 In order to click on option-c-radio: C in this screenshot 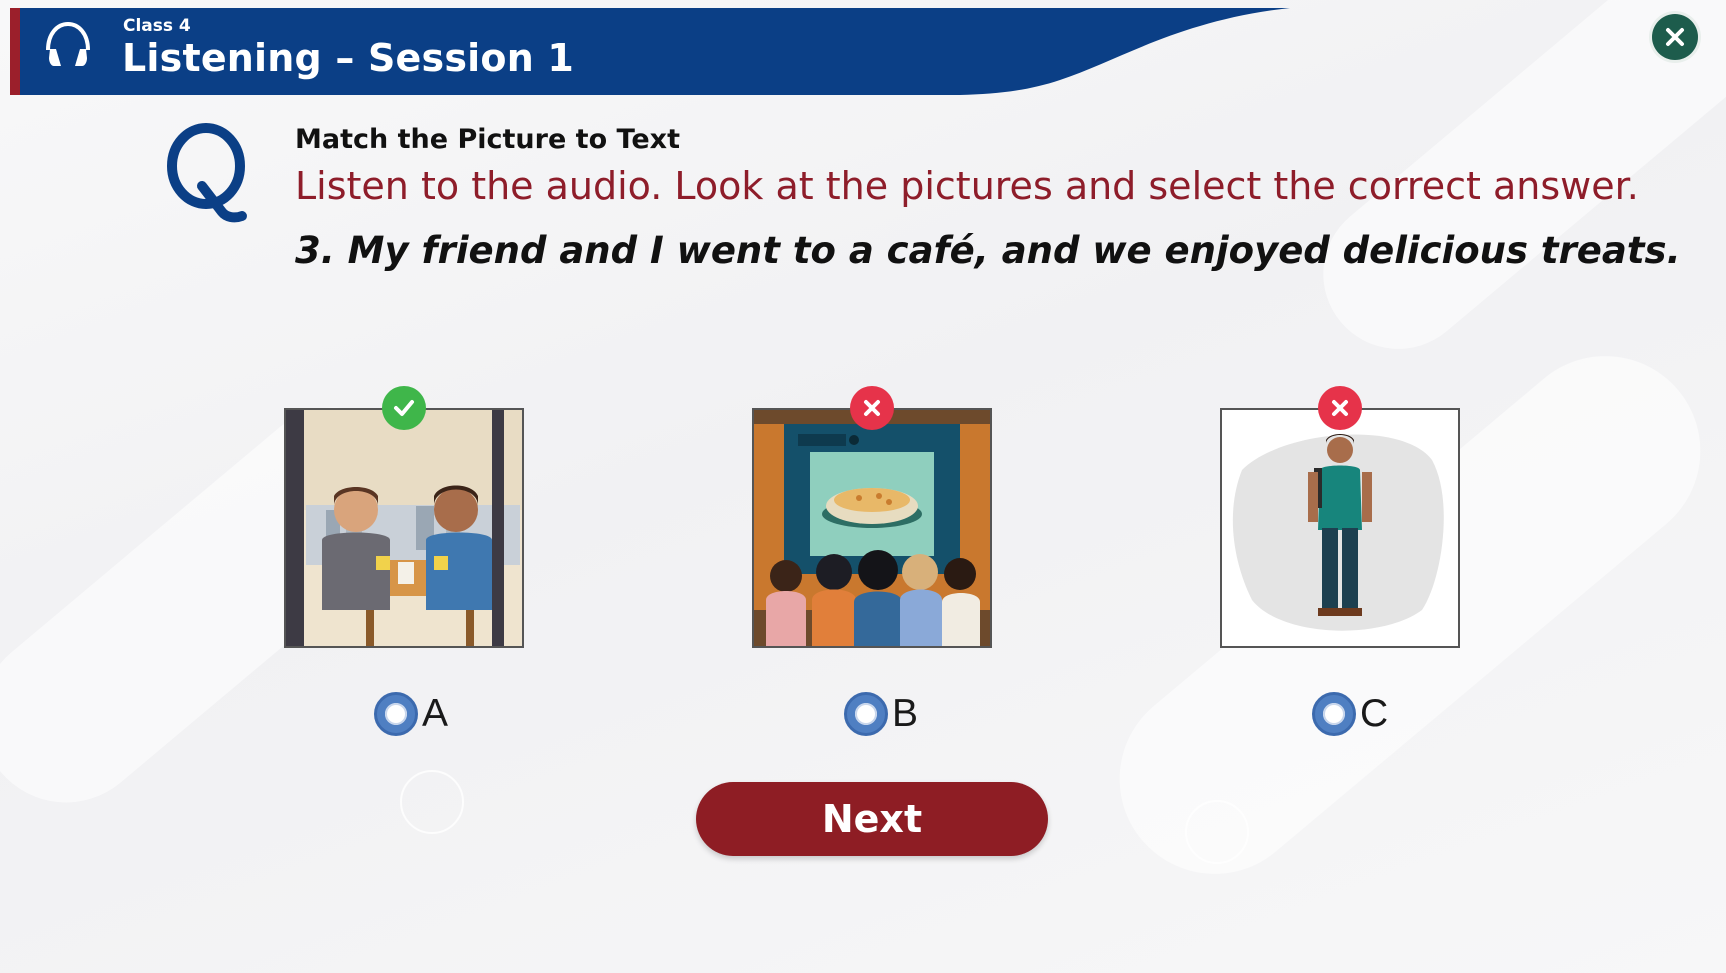, I will do `click(1350, 714)`.